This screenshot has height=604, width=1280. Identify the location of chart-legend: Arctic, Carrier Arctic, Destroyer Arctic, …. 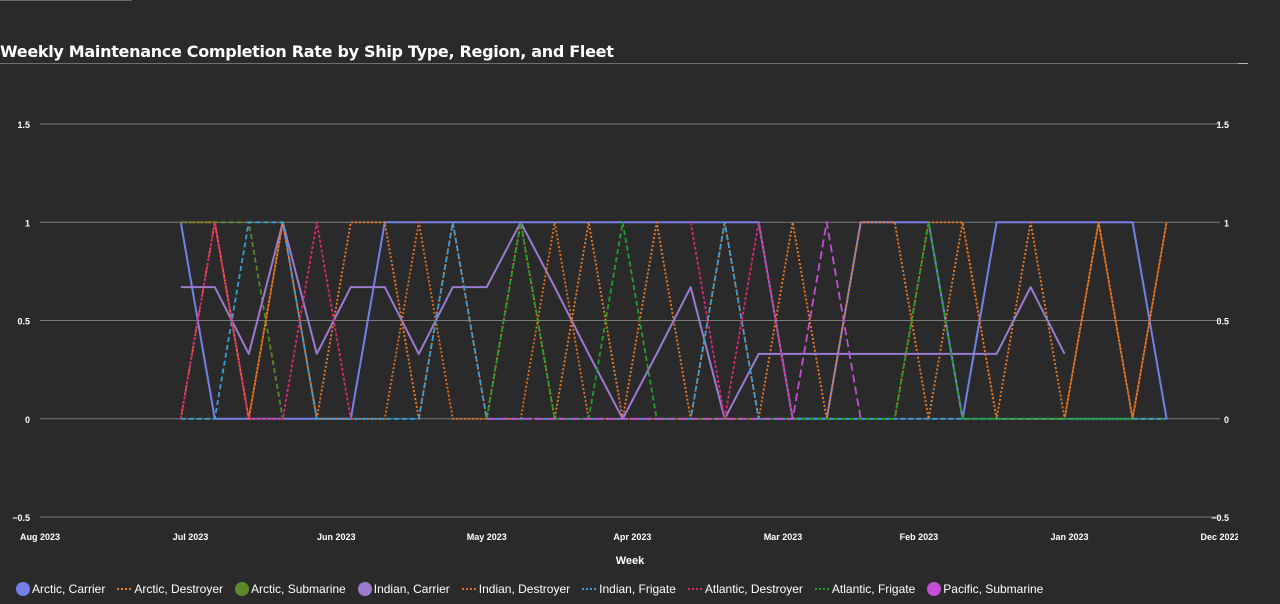
(619, 589).